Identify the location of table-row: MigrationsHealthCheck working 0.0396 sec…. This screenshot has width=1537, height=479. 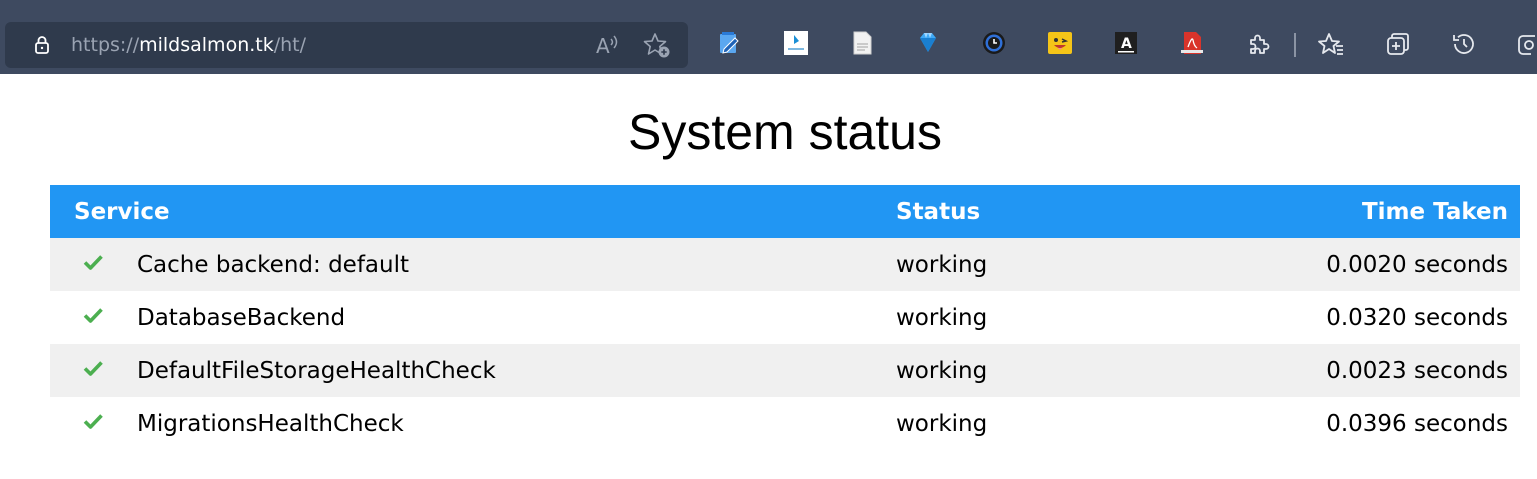
(785, 423).